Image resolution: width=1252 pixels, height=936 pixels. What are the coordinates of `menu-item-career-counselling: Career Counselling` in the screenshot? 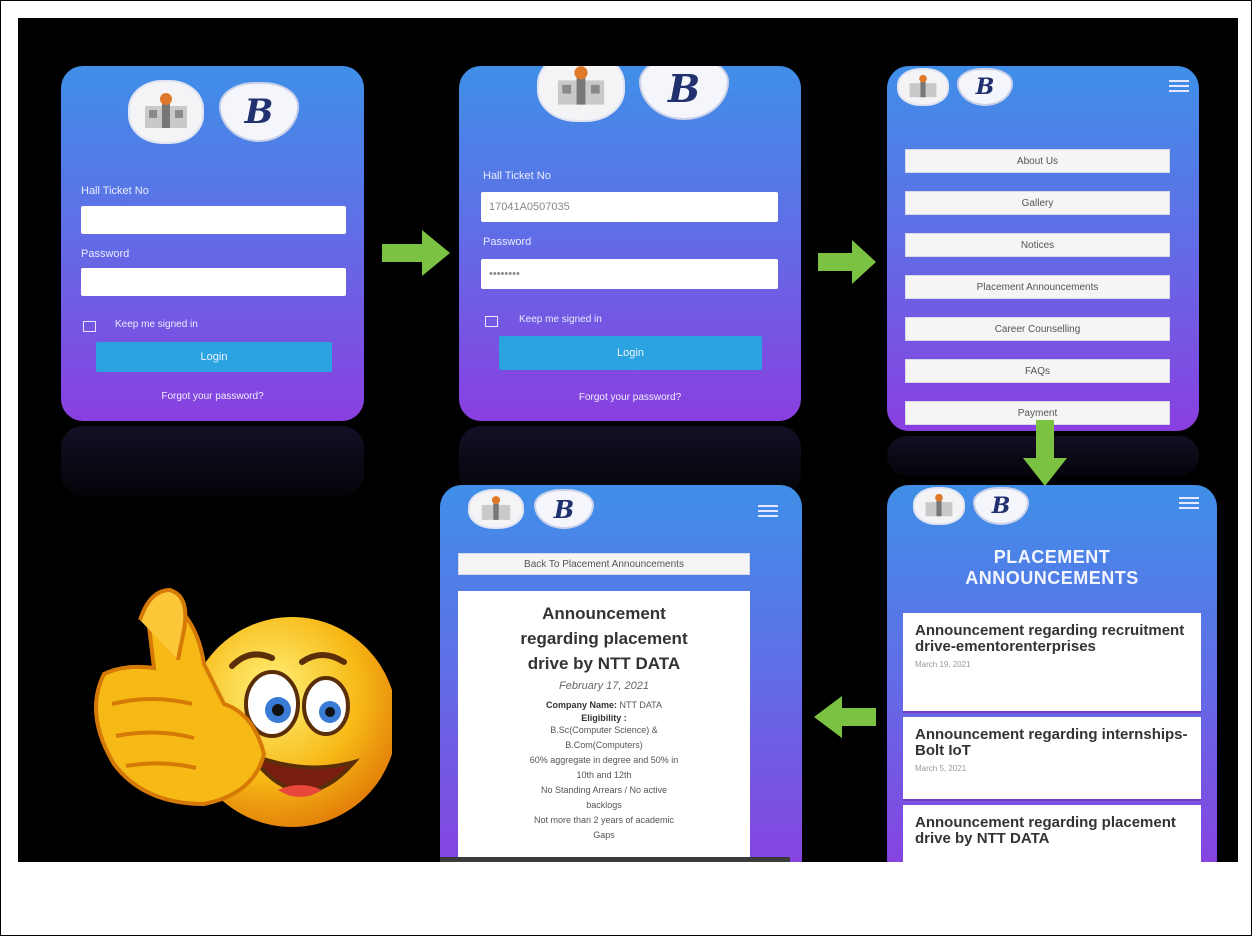 It's located at (1037, 329).